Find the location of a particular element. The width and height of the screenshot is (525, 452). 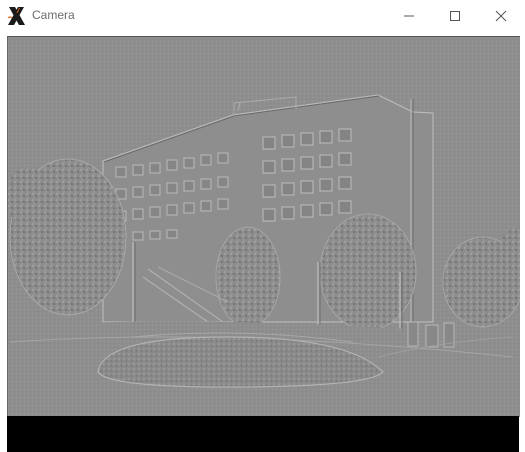

minimize-button is located at coordinates (409, 16).